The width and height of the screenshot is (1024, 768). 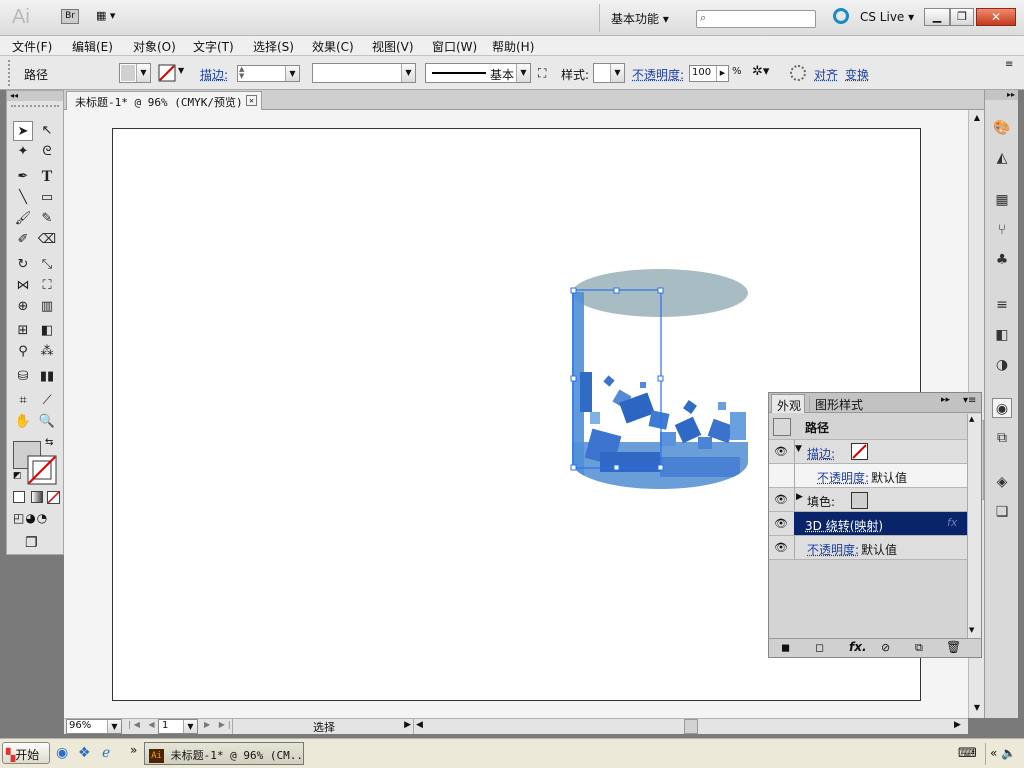 I want to click on brushes-icon: ⑂, so click(x=1002, y=230).